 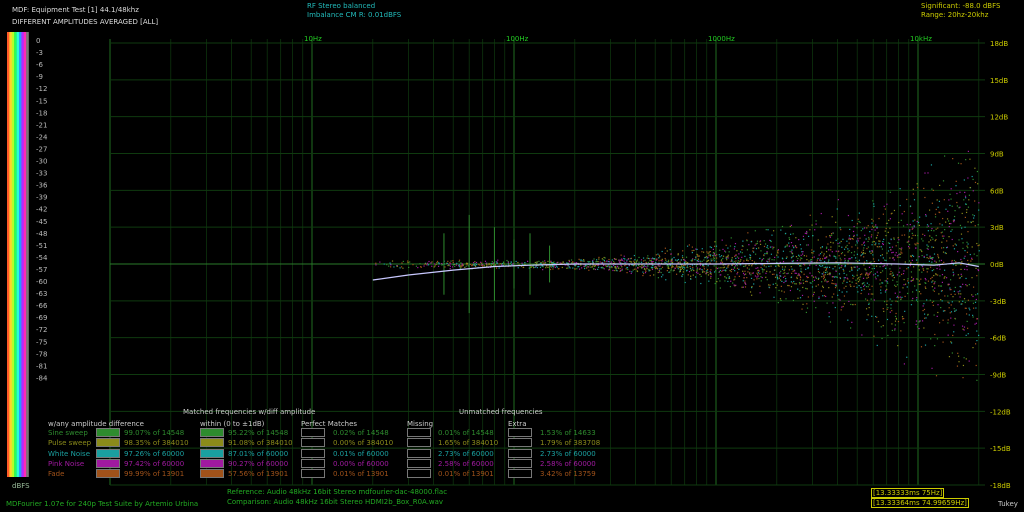 What do you see at coordinates (41, 318) in the screenshot?
I see `colorbar-tick-label: -69` at bounding box center [41, 318].